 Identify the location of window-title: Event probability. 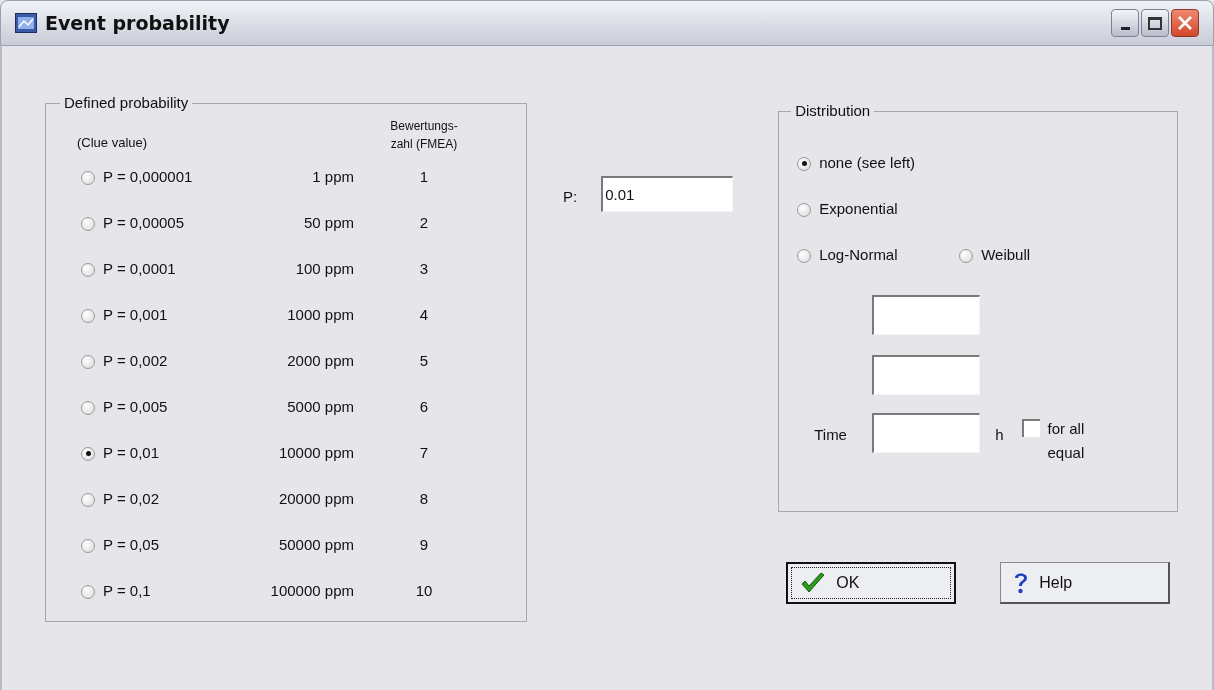
(137, 23).